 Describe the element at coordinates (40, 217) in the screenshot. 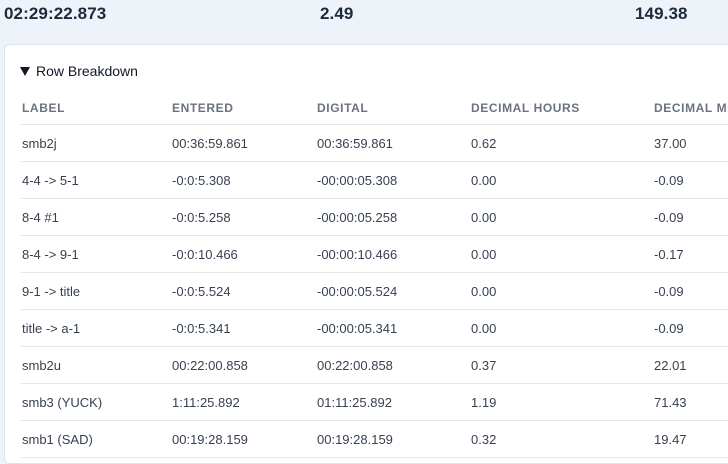

I see `cell-label: 8-4 #1` at that location.